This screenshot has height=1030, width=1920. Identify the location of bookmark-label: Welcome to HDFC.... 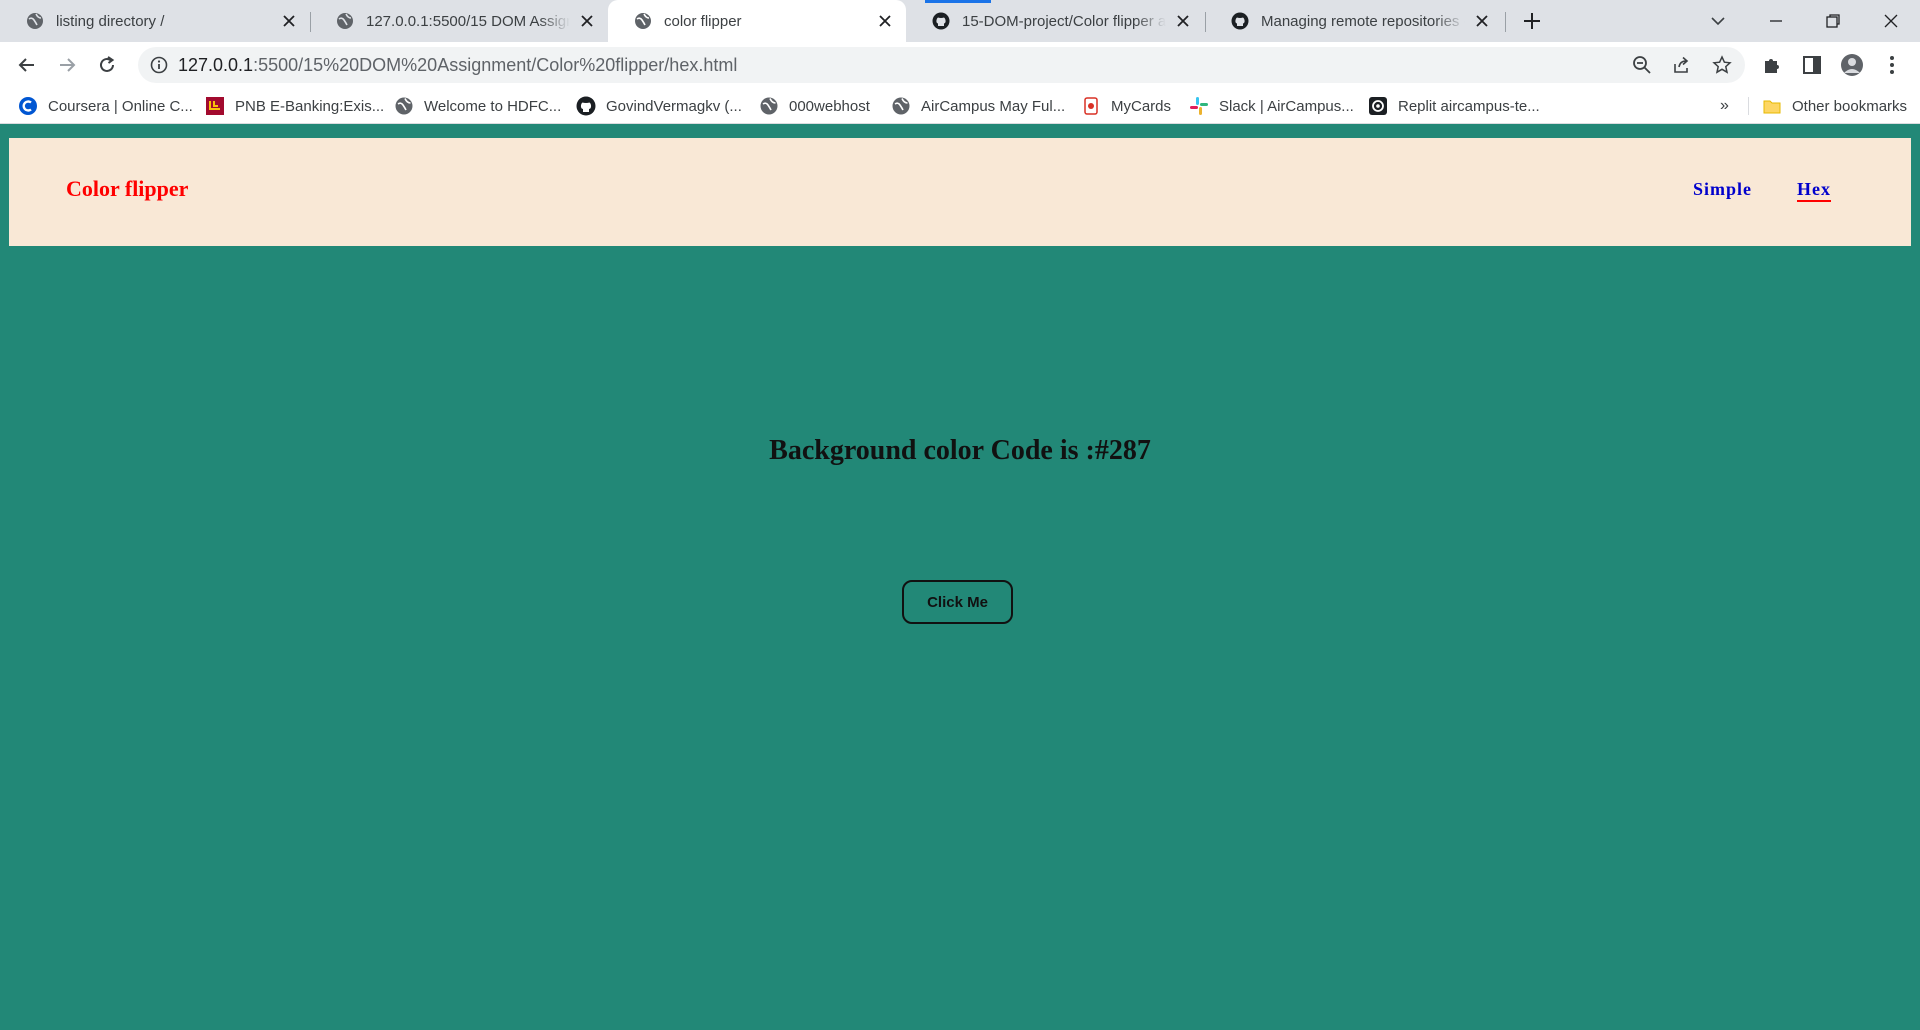
(493, 106).